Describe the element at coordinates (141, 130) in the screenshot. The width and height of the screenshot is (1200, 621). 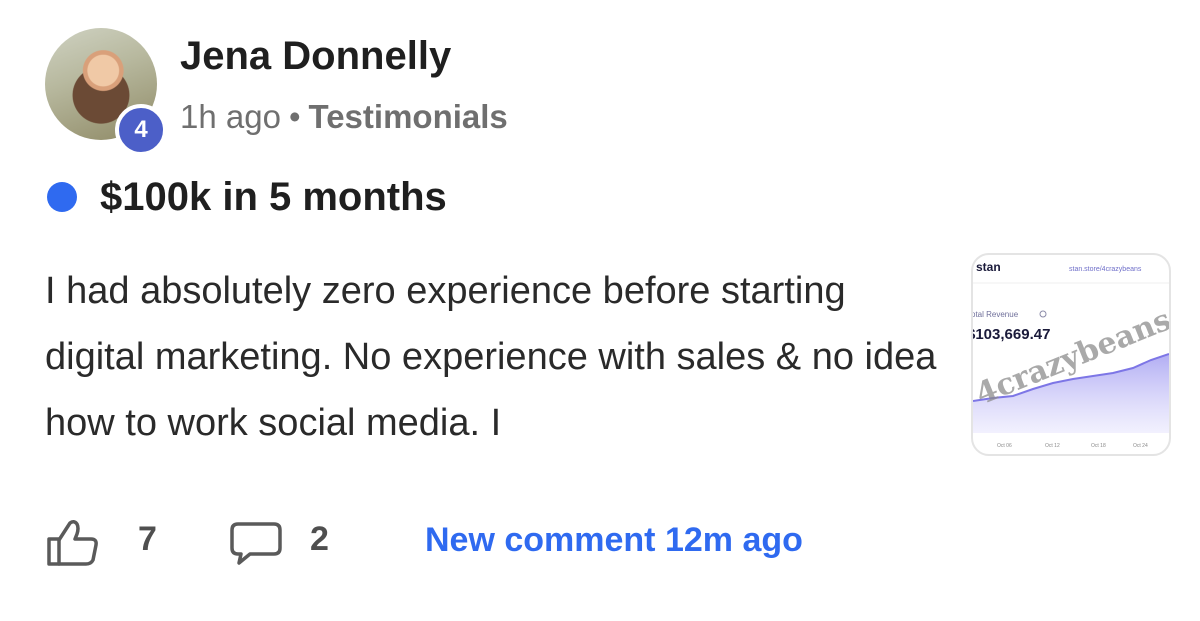
I see `level-badge: 4` at that location.